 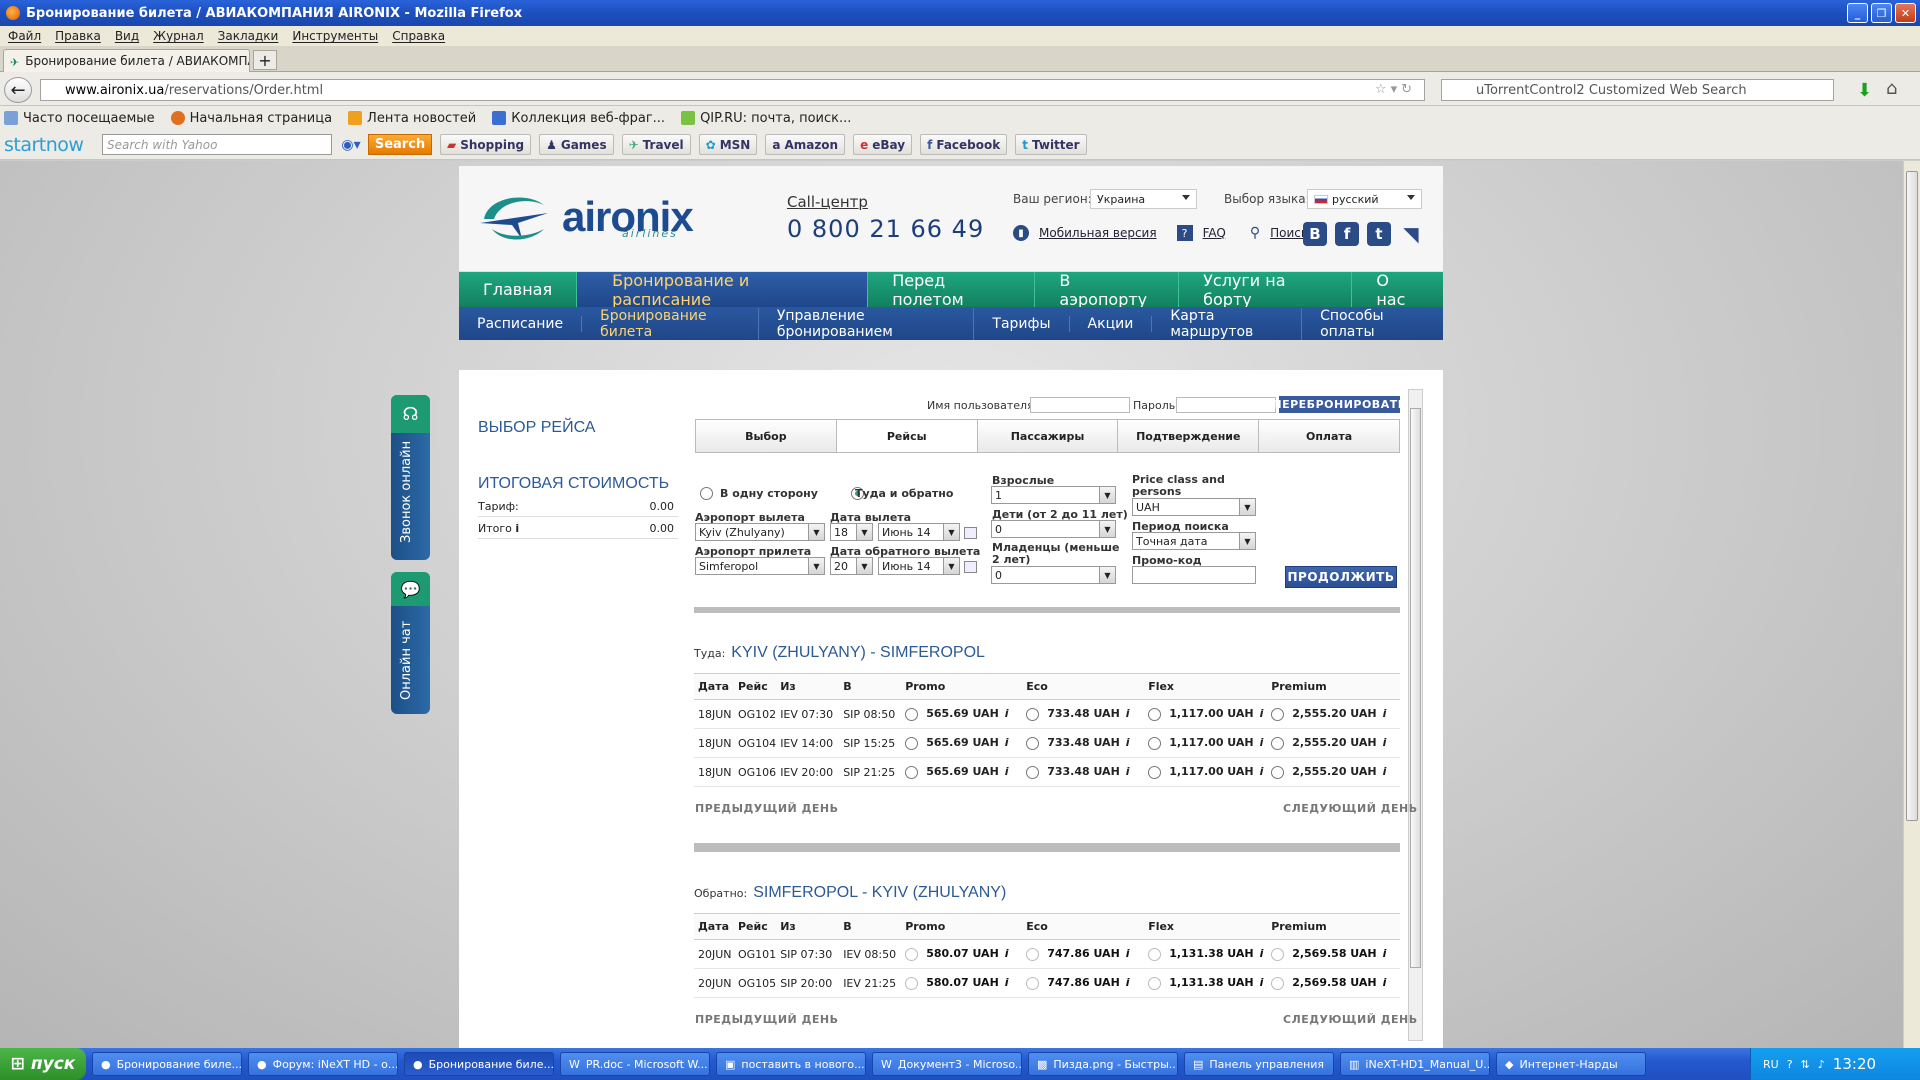 I want to click on submenu-payment-methods: Способы оплаты, so click(x=1372, y=324).